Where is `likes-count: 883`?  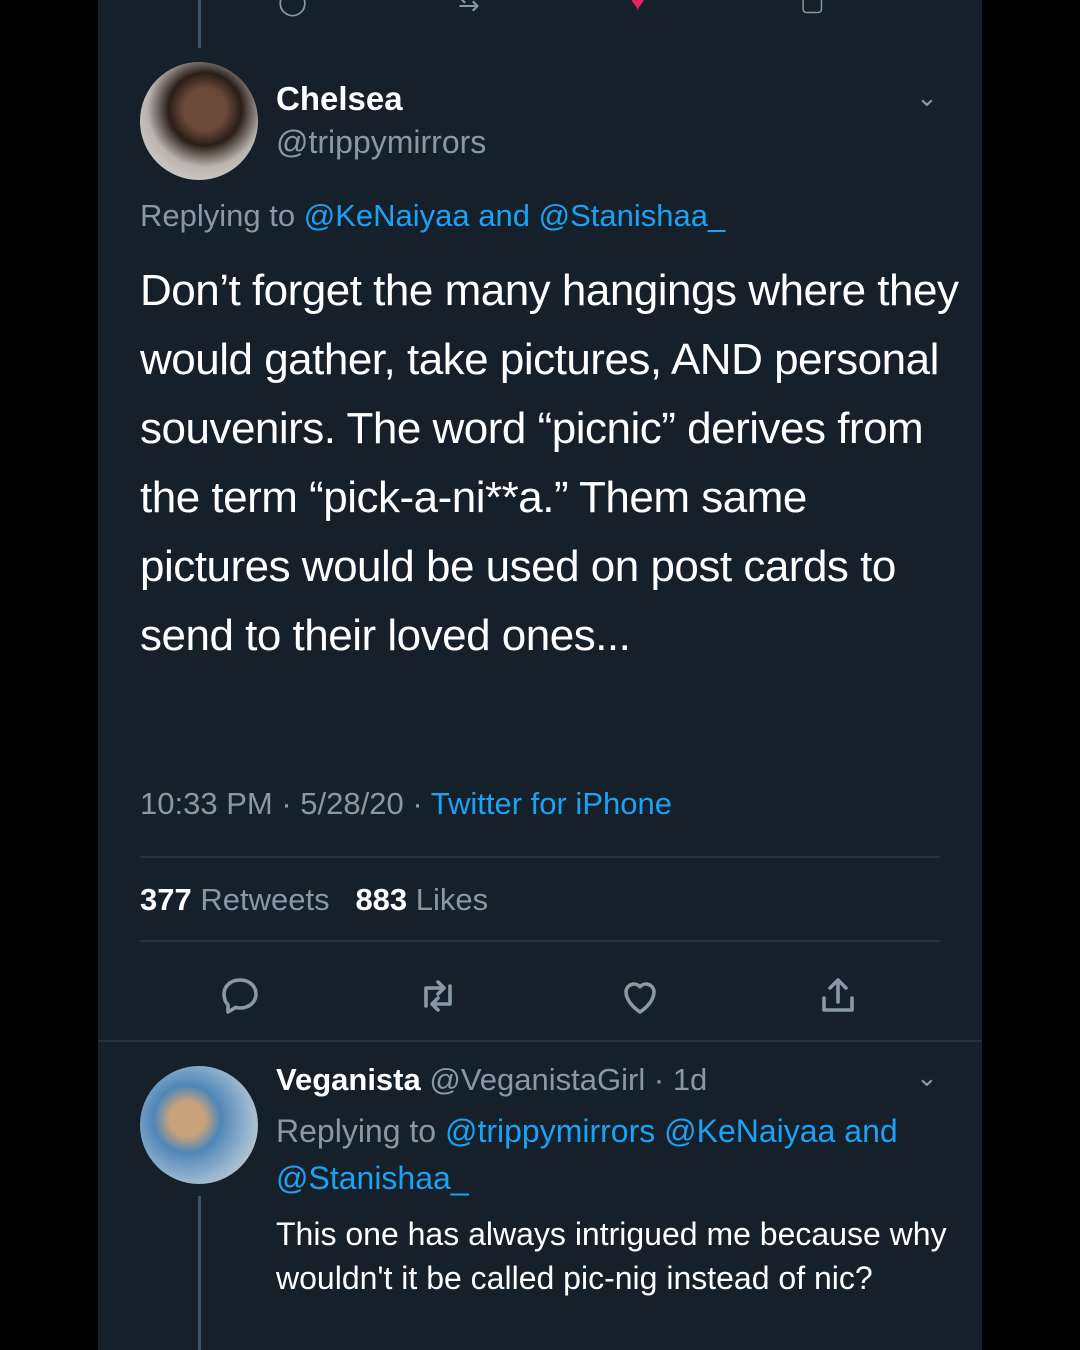 likes-count: 883 is located at coordinates (381, 899).